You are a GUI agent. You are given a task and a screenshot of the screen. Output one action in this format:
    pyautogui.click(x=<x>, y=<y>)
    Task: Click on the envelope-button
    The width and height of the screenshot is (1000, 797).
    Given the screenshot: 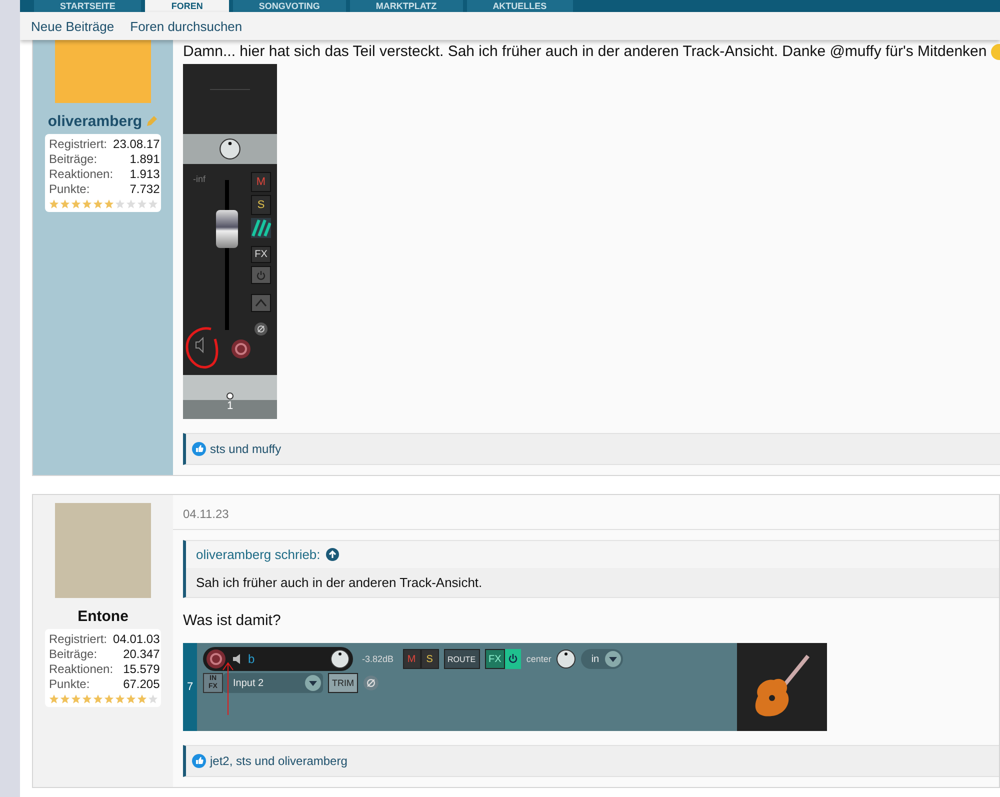 What is the action you would take?
    pyautogui.click(x=261, y=303)
    